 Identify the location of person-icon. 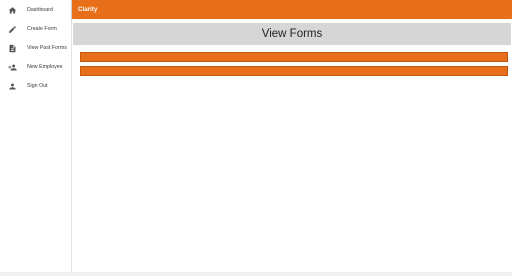
(12, 86).